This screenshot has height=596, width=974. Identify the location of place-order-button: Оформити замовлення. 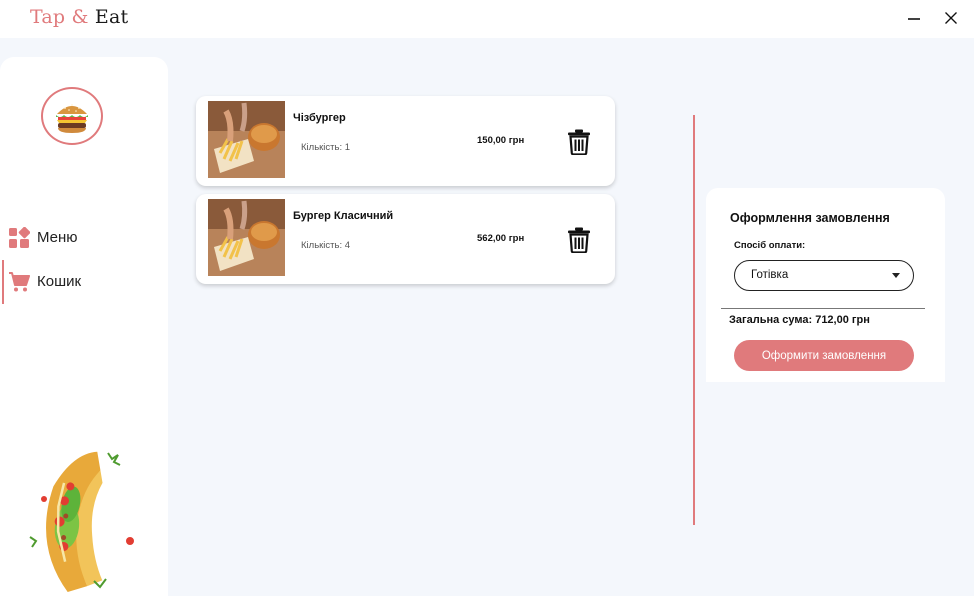
(824, 355).